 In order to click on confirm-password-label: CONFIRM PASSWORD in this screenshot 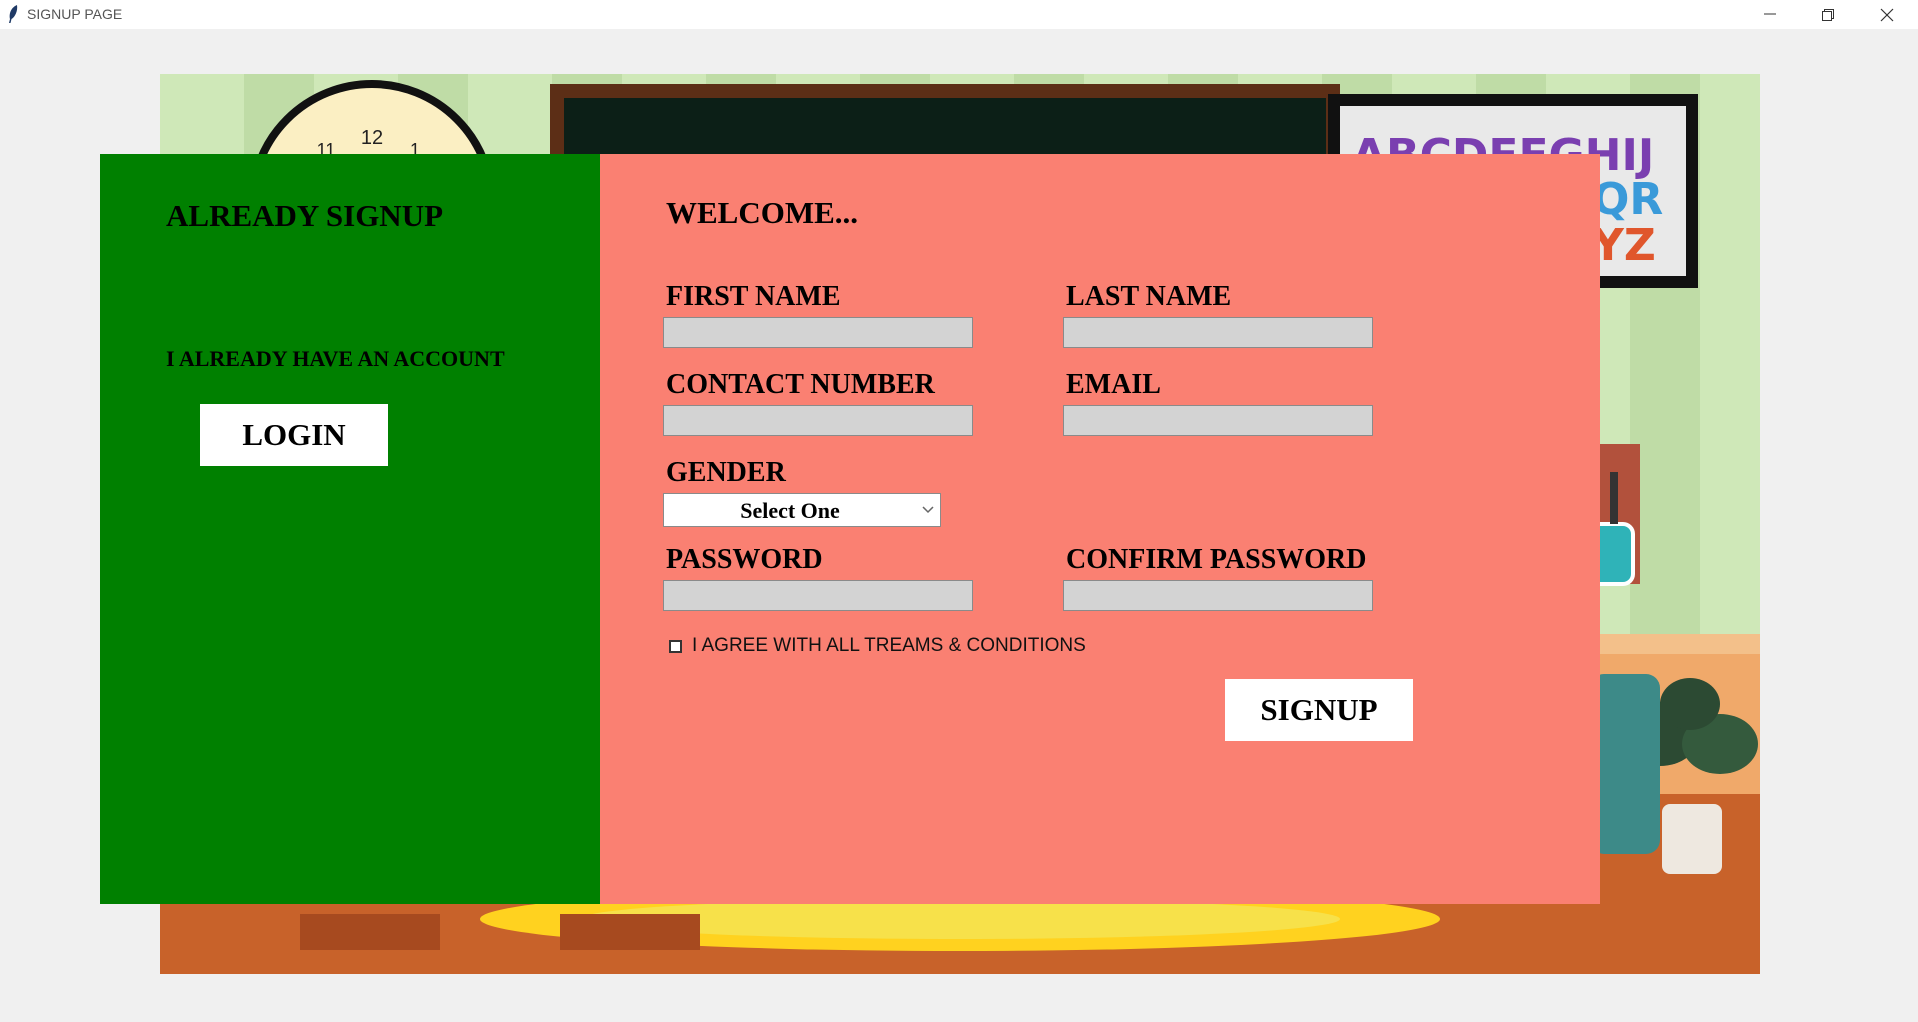, I will do `click(1216, 559)`.